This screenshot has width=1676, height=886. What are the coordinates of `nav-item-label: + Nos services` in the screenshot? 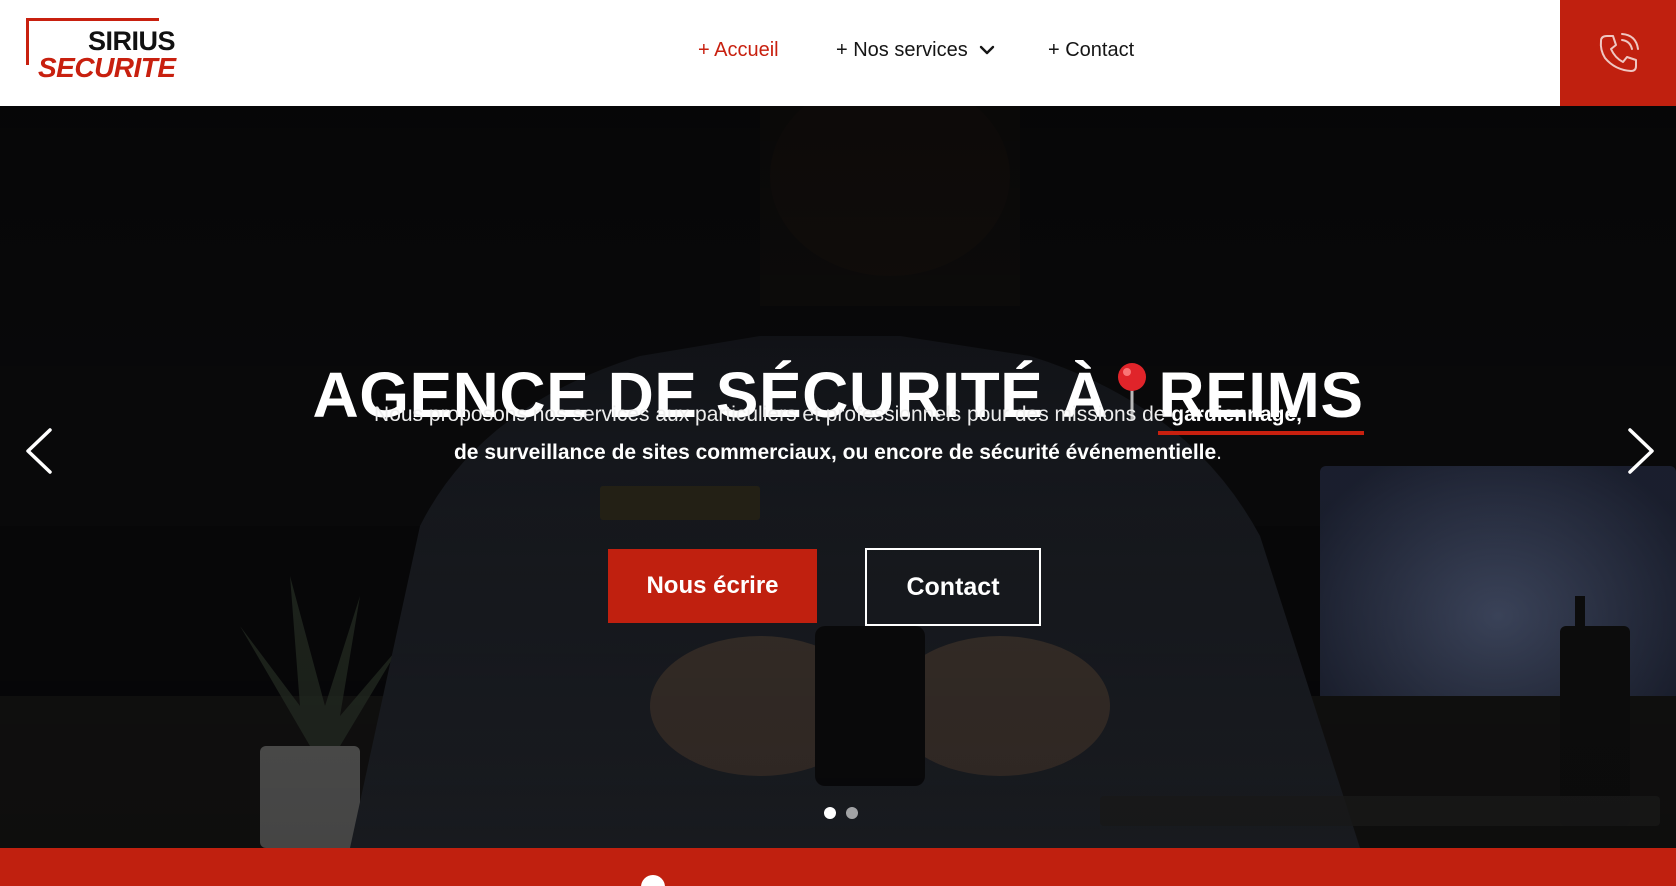 It's located at (902, 50).